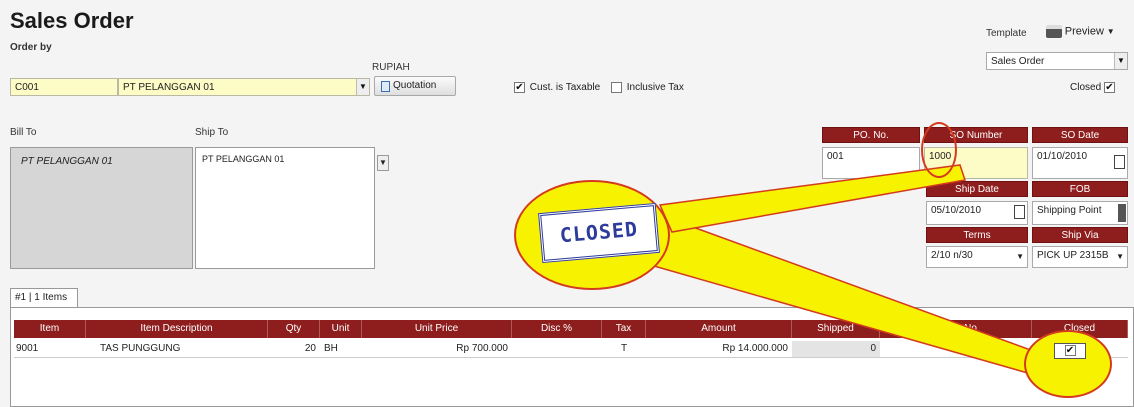 The height and width of the screenshot is (407, 1134). I want to click on callout-circle-closed, so click(1068, 364).